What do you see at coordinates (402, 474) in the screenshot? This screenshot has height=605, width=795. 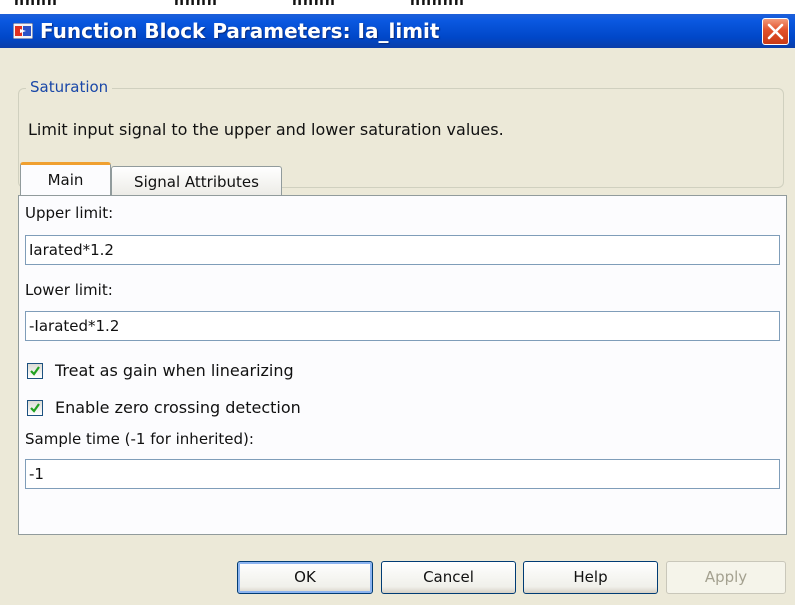 I see `sample-time-input: -1` at bounding box center [402, 474].